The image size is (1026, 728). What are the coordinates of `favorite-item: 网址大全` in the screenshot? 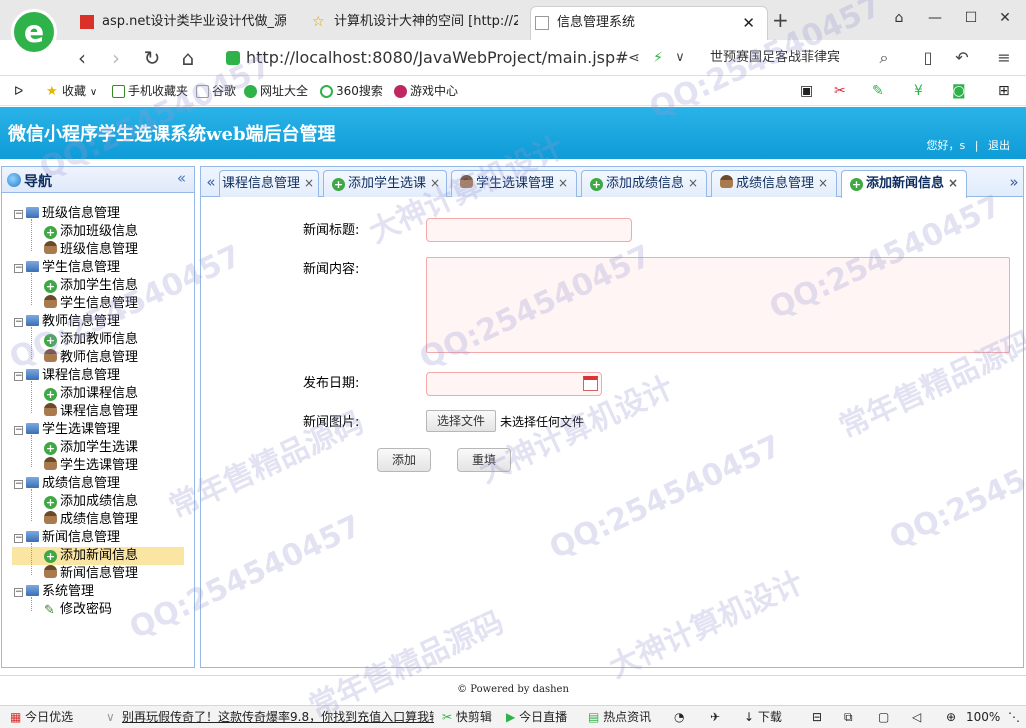 It's located at (276, 91).